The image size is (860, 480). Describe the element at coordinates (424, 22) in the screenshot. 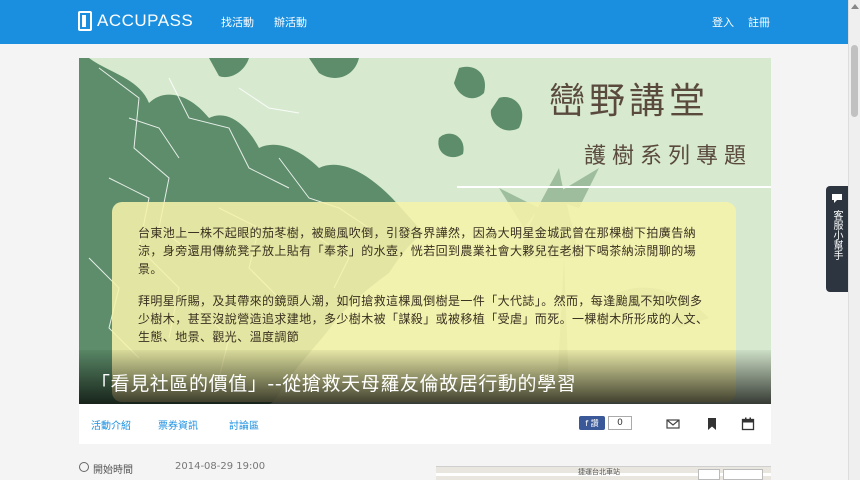

I see `top-navbar: ACCUPASS 找活動 辦活動 登入 註冊` at that location.